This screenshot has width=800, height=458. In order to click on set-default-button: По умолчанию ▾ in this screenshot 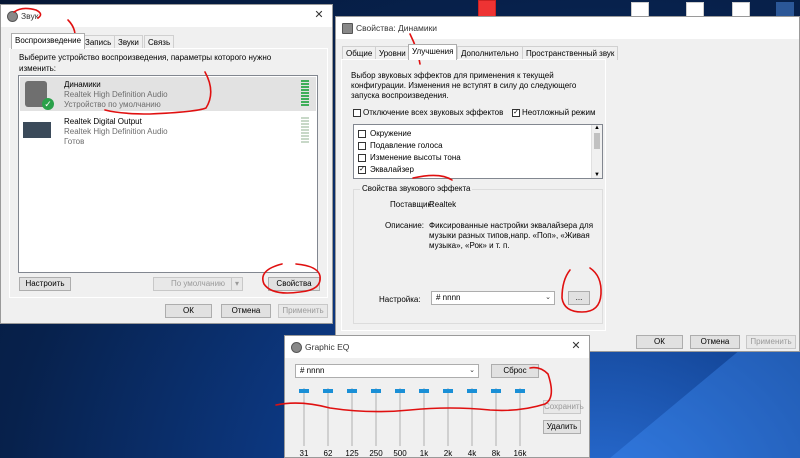, I will do `click(198, 284)`.